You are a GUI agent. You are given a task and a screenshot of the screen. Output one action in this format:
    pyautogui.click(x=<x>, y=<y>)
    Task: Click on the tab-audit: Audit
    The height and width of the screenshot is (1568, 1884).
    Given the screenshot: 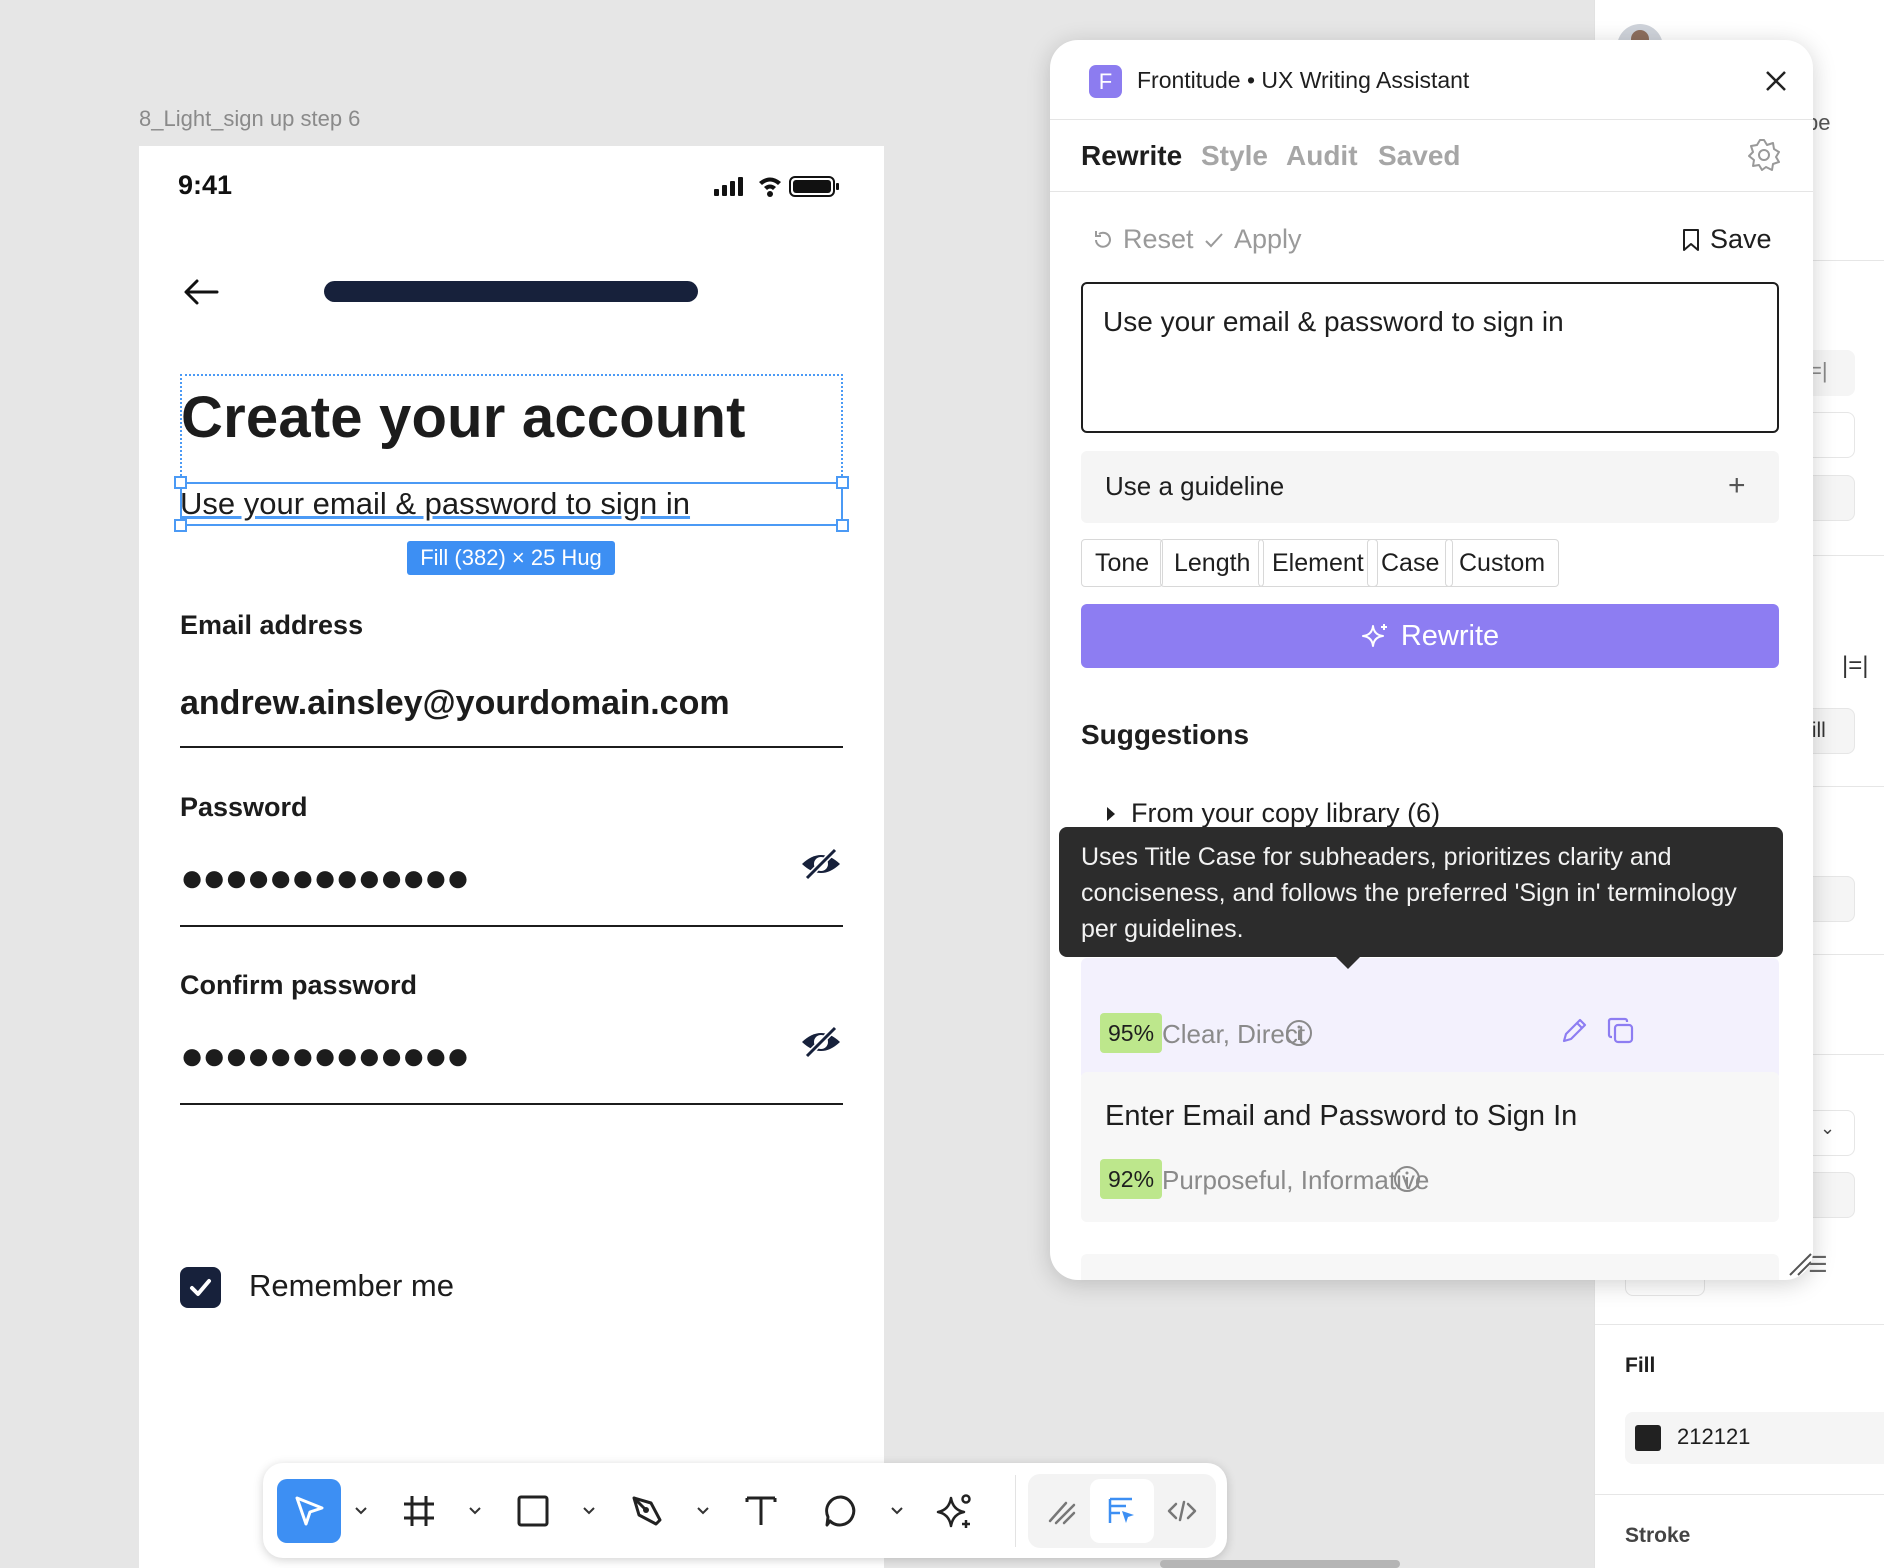 What is the action you would take?
    pyautogui.click(x=1322, y=156)
    